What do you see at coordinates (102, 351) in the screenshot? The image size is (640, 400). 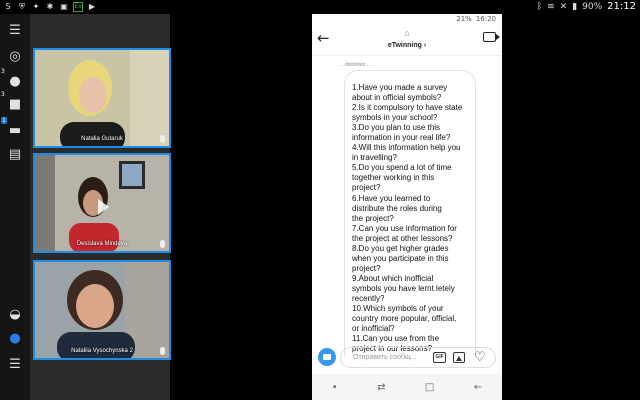 I see `participant-name: Nataliia Vysochynska 2` at bounding box center [102, 351].